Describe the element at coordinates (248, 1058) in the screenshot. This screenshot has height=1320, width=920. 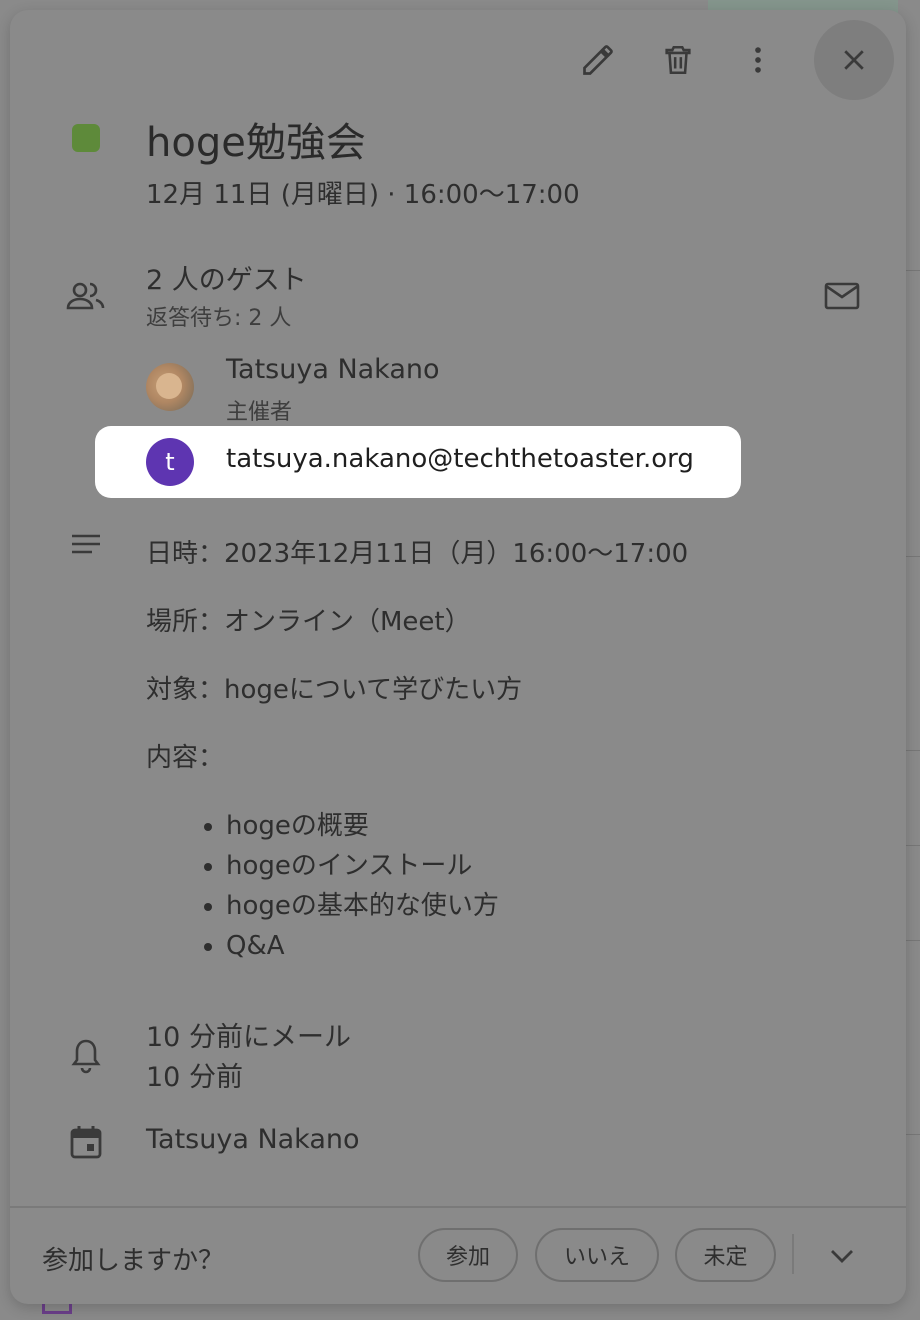
I see `reminder-list: 10 分前にメール 10 分前` at that location.